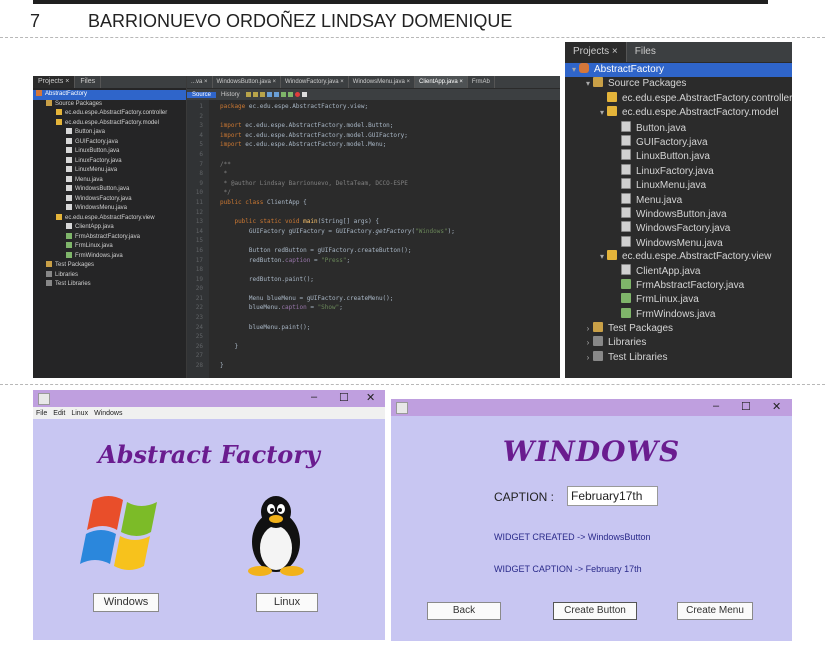  What do you see at coordinates (678, 343) in the screenshot?
I see `project-tree-item: › Libraries` at bounding box center [678, 343].